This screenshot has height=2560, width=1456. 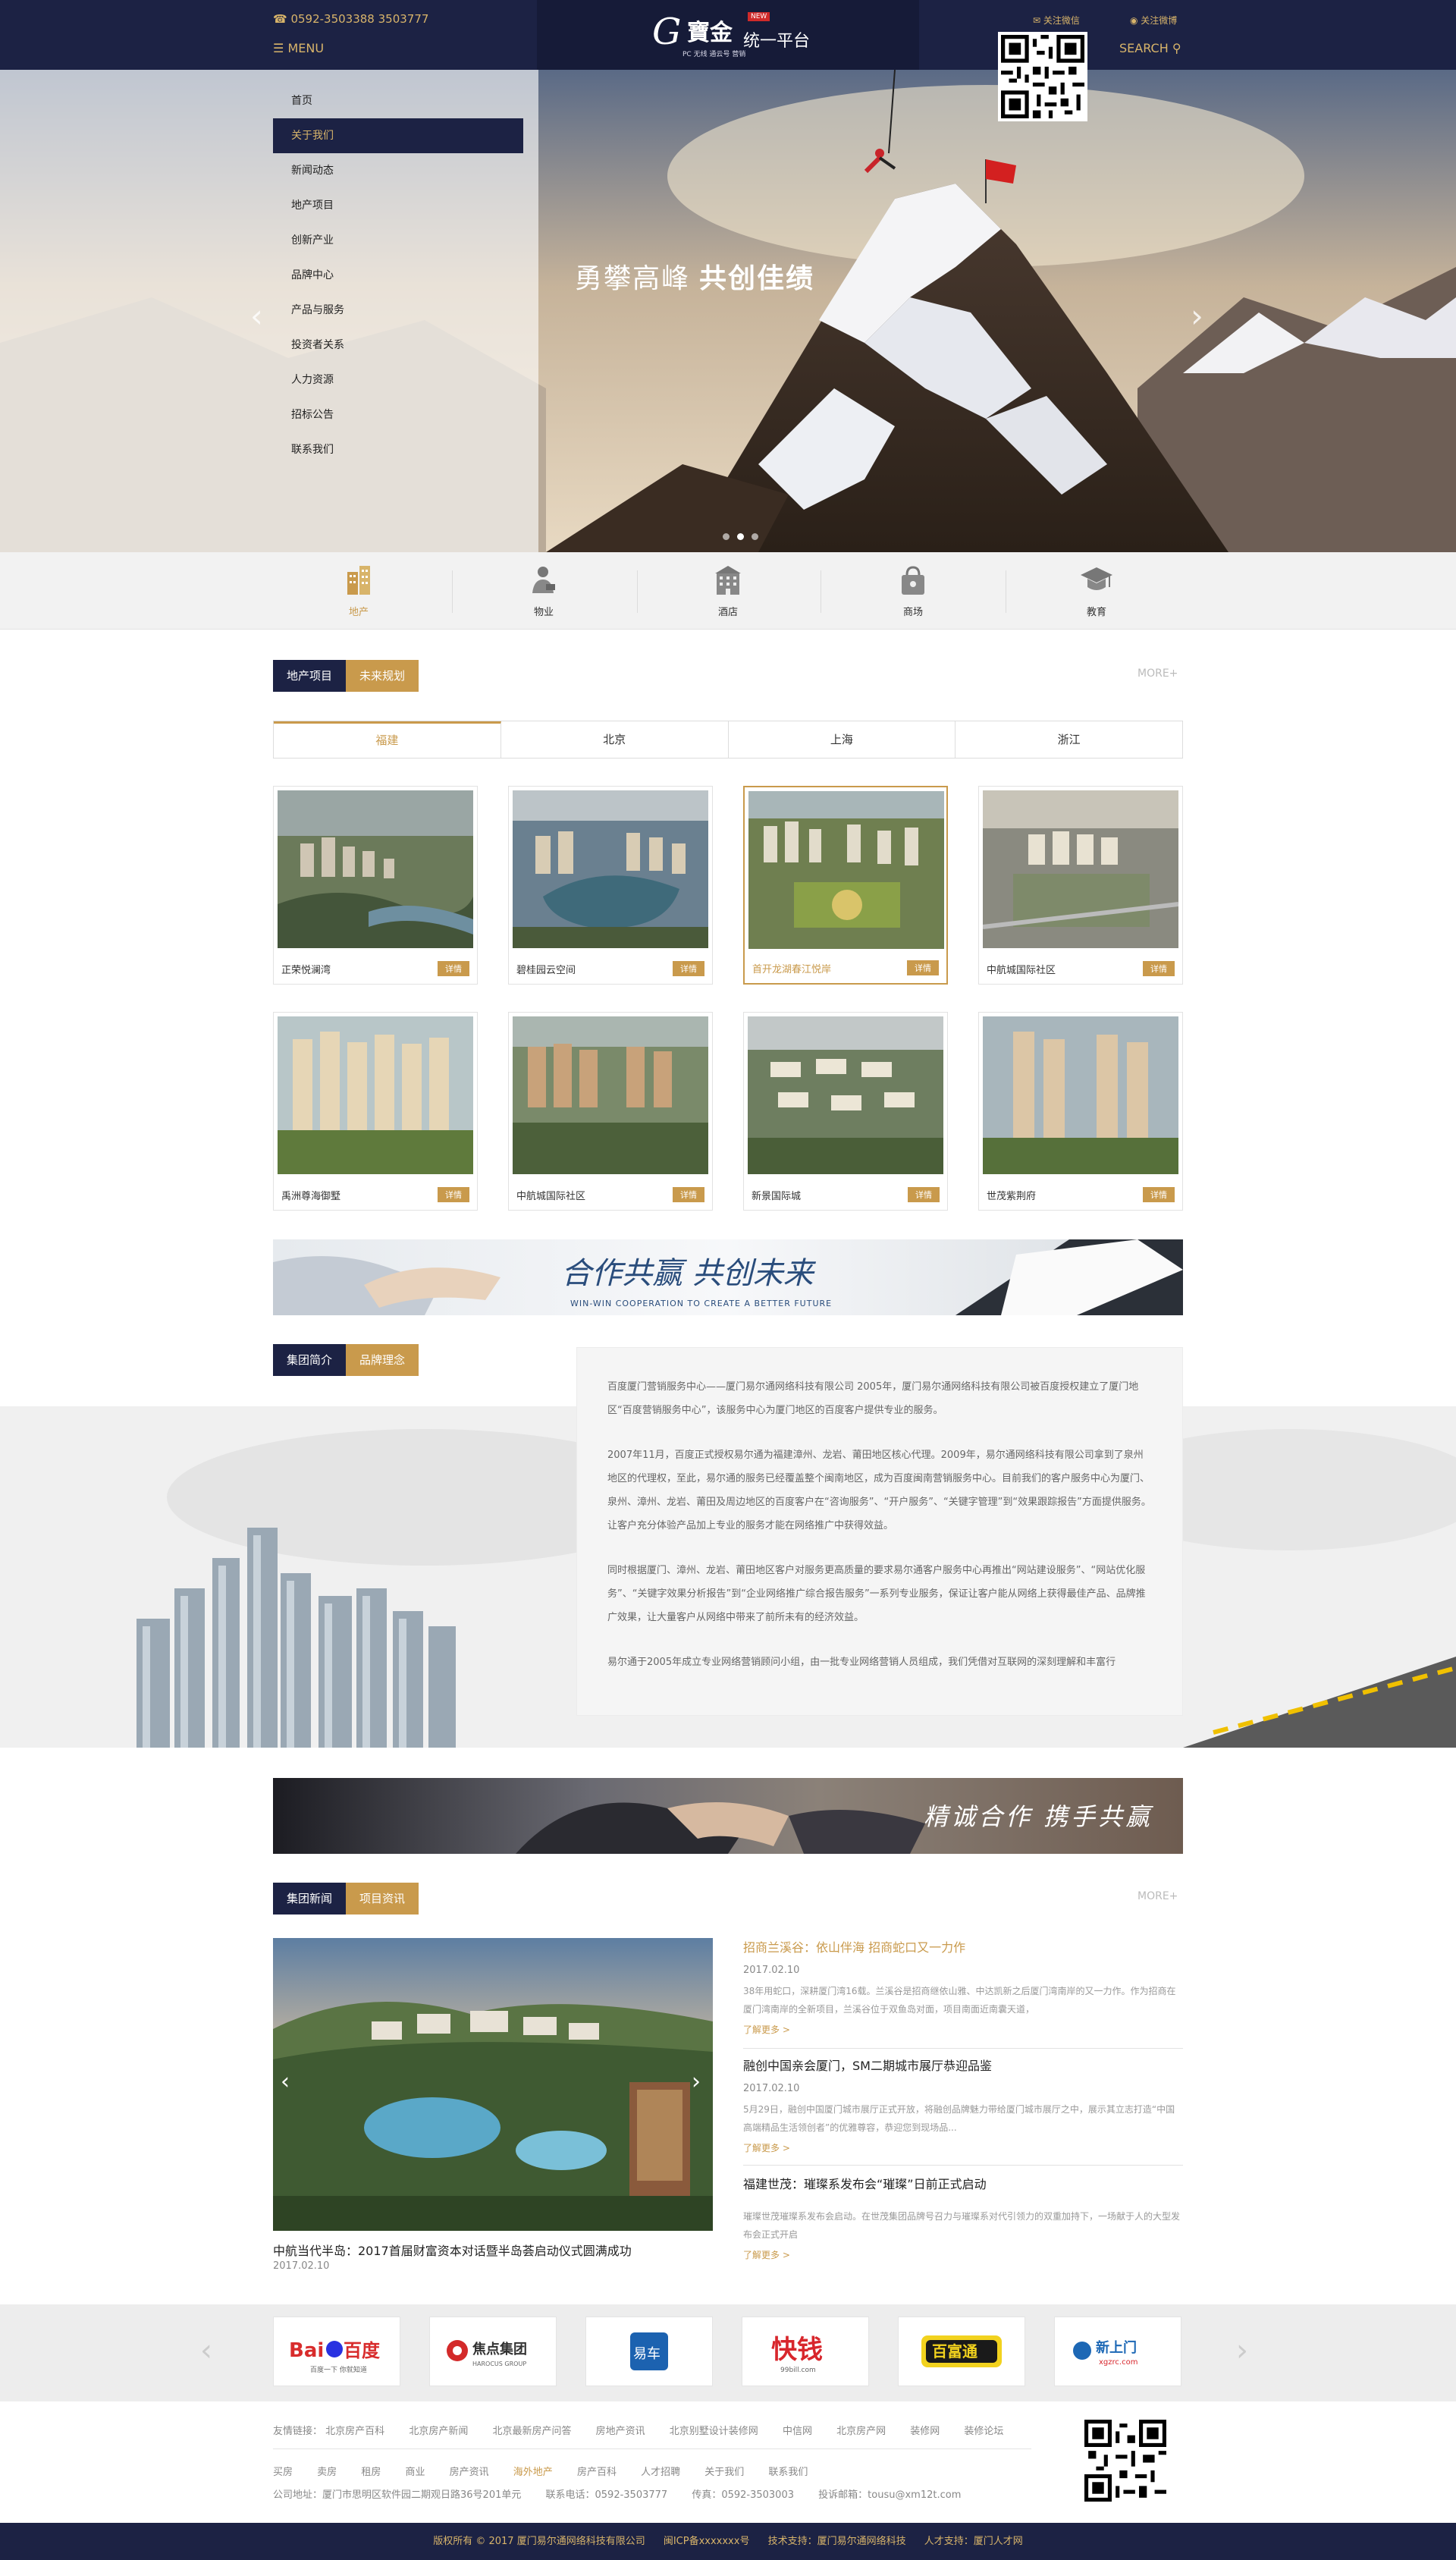 I want to click on news-photo-next-arrow: ›, so click(x=696, y=2081).